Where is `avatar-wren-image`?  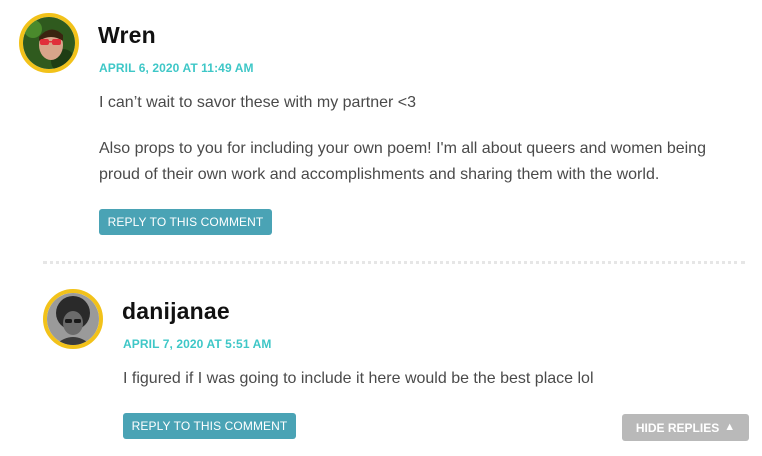 avatar-wren-image is located at coordinates (49, 43).